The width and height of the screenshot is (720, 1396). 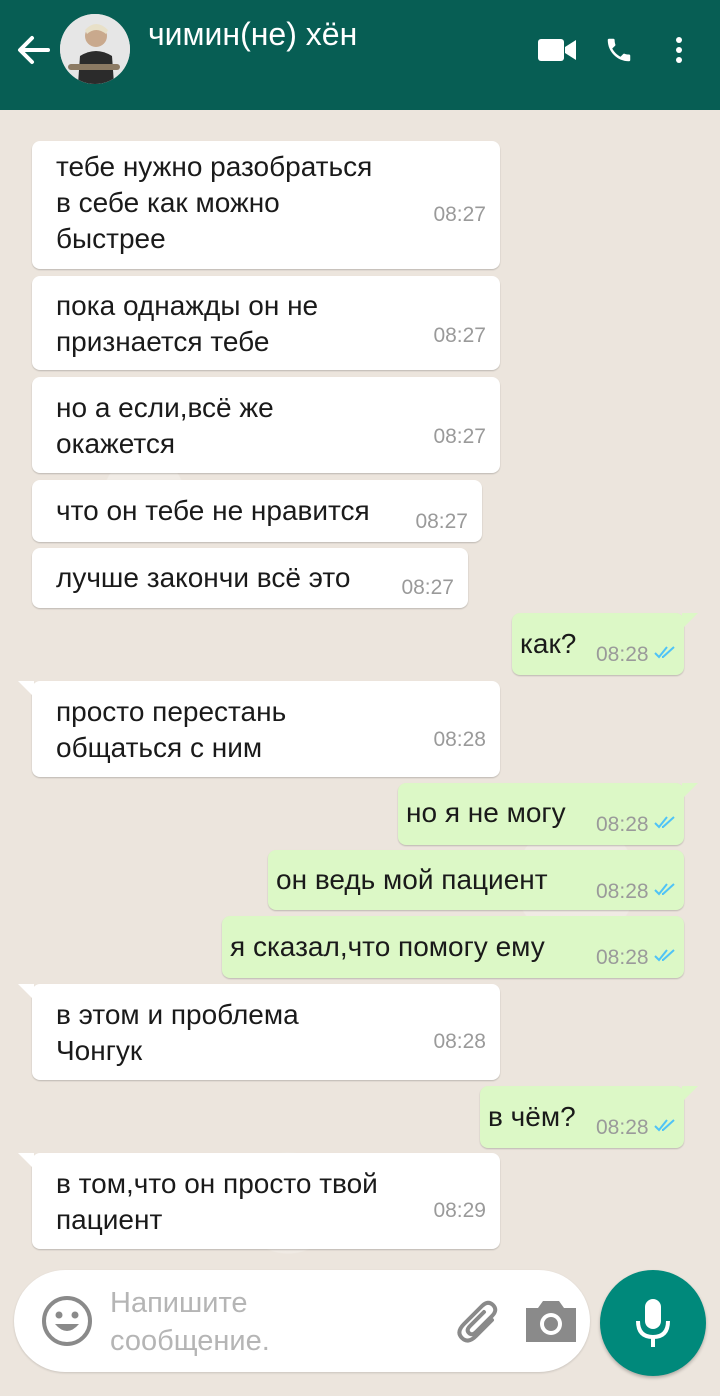 I want to click on message-incoming: но а если,всё же окажется 08:27, so click(x=266, y=425).